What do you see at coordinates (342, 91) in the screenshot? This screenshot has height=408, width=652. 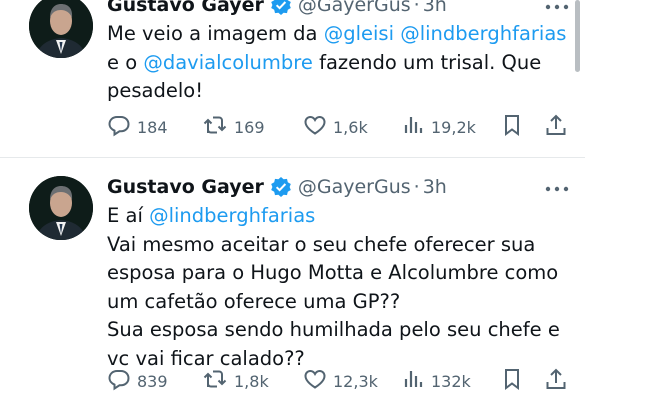 I see `tweet-text-line: pesadelo!` at bounding box center [342, 91].